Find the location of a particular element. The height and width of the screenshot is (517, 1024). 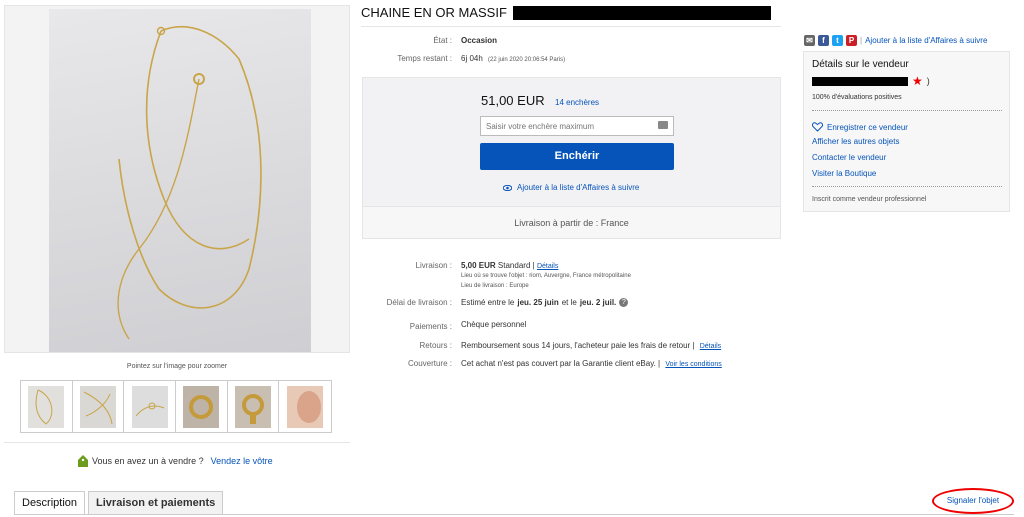

returns-label: Retours : is located at coordinates (435, 345).